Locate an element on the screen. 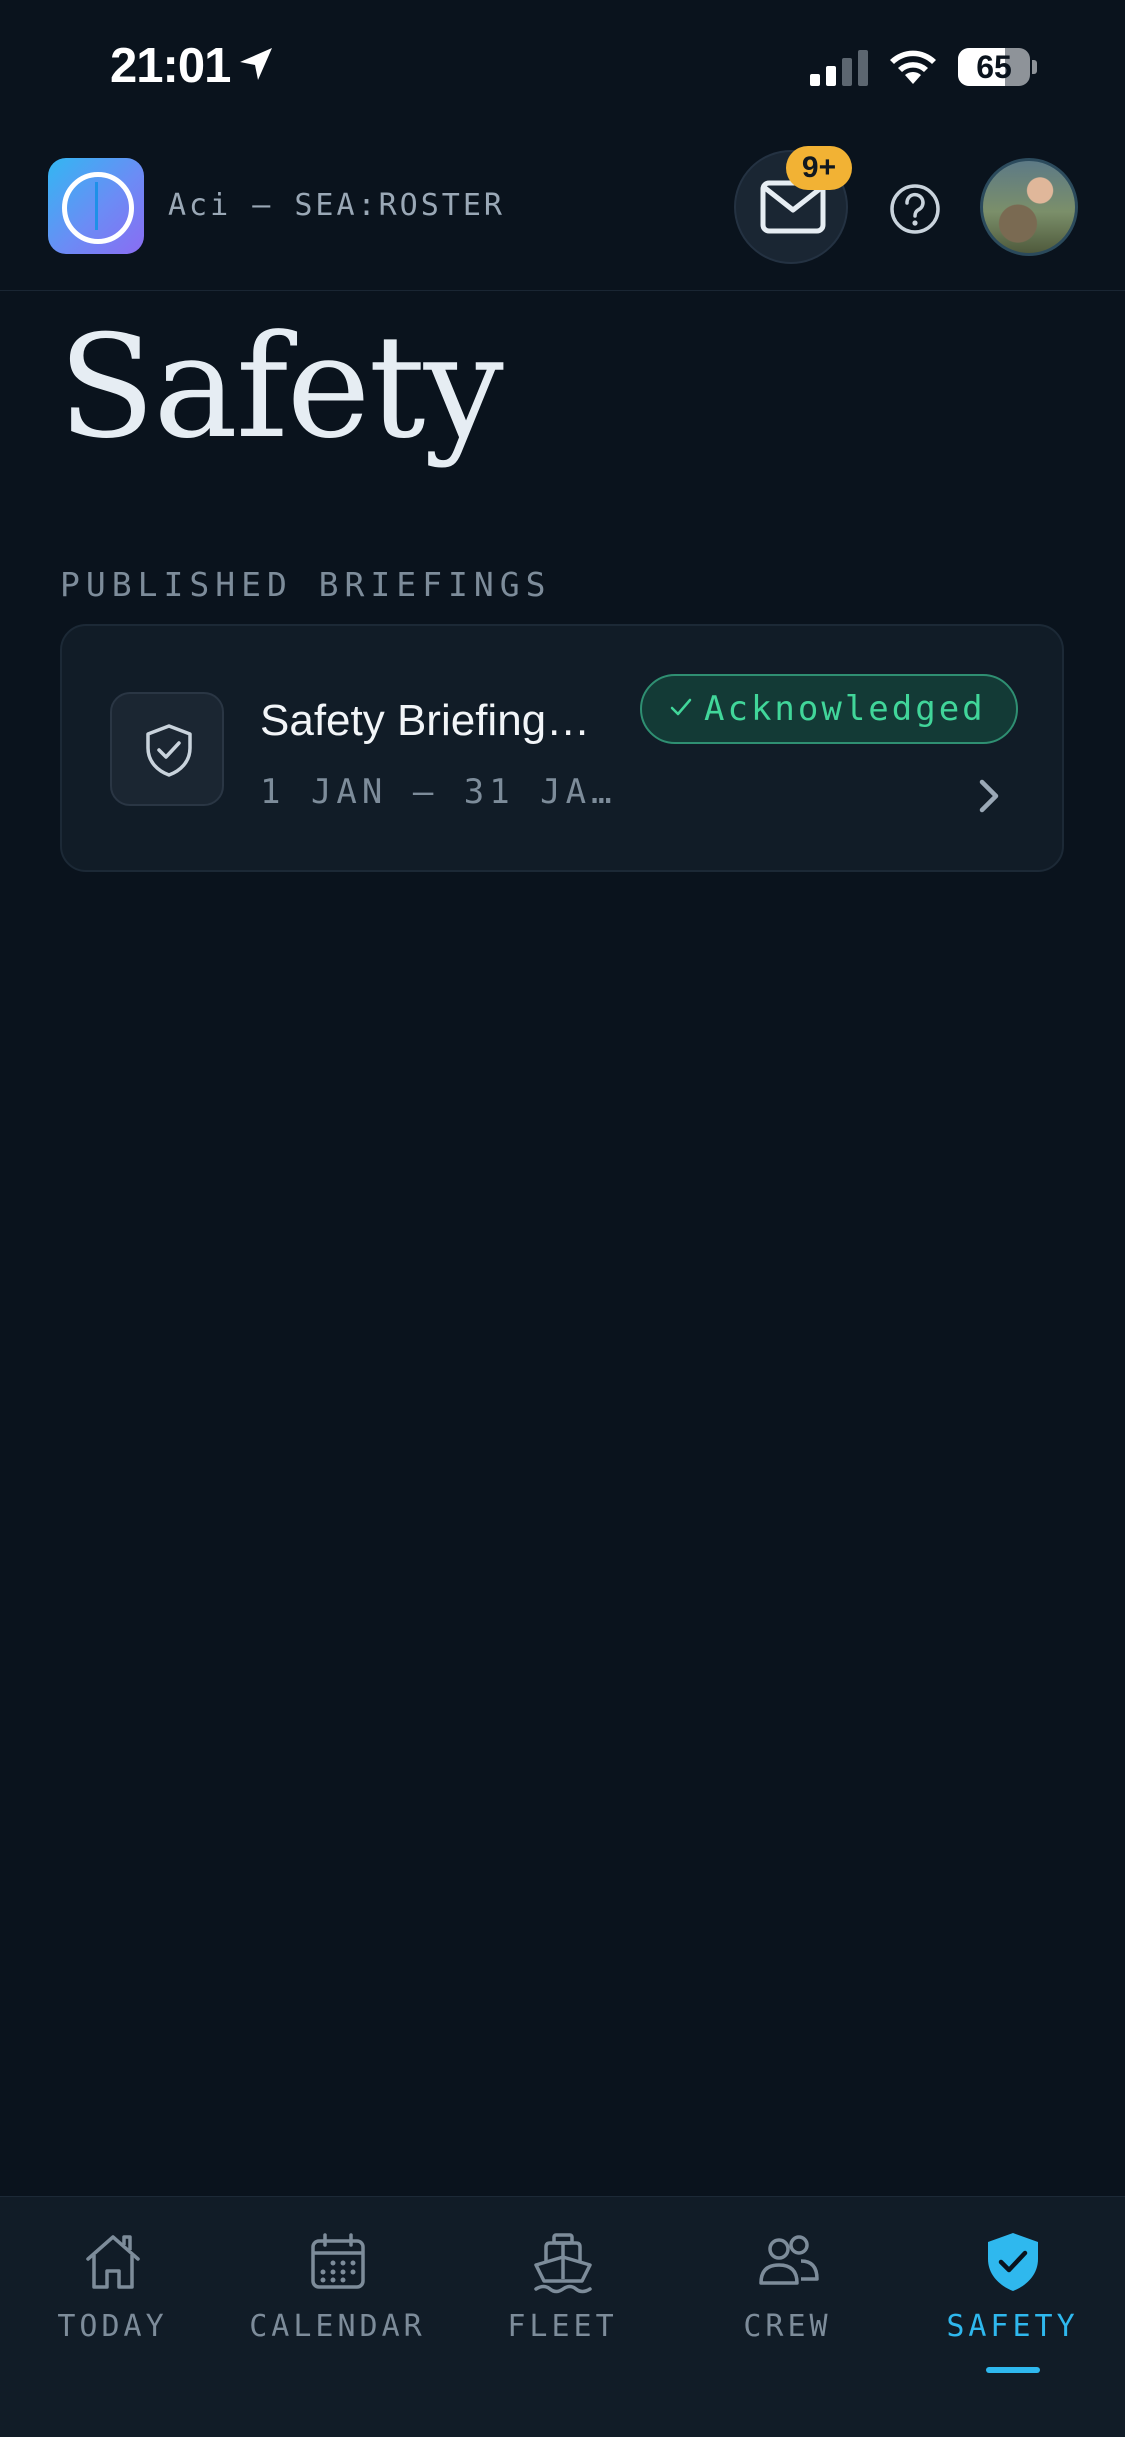 The image size is (1125, 2437). section-label: PUBLISHED BRIEFINGS is located at coordinates (306, 584).